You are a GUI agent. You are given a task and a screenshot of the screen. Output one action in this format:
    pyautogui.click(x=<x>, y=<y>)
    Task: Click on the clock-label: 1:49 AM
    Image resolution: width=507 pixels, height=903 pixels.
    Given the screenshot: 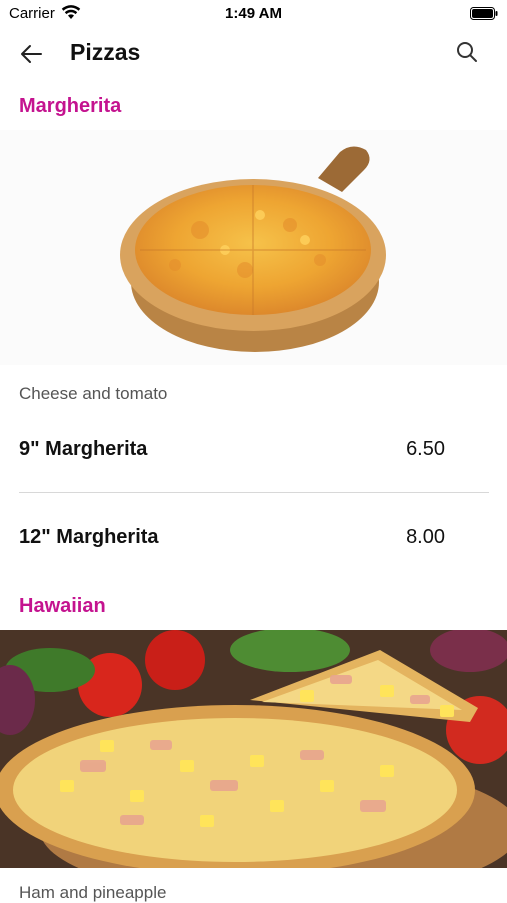 What is the action you would take?
    pyautogui.click(x=253, y=13)
    